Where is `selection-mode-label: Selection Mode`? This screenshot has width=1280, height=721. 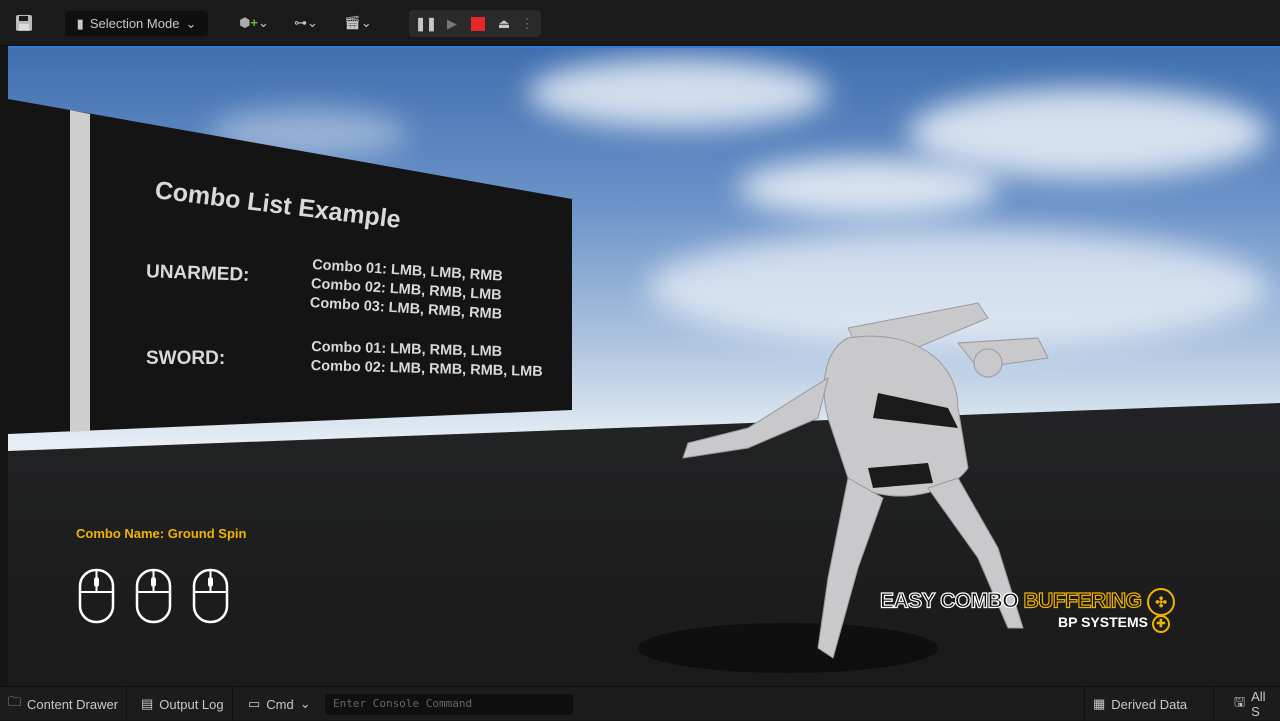
selection-mode-label: Selection Mode is located at coordinates (134, 23).